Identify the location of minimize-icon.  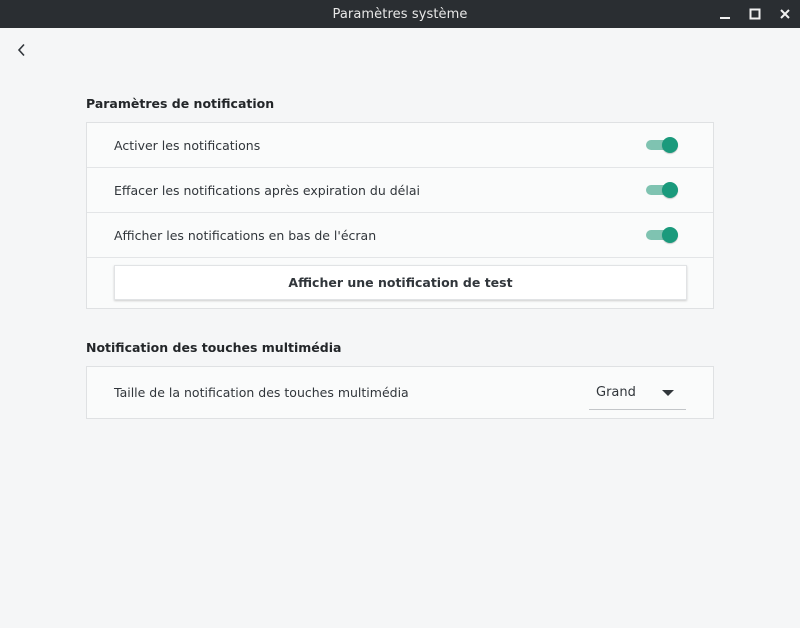
(725, 18).